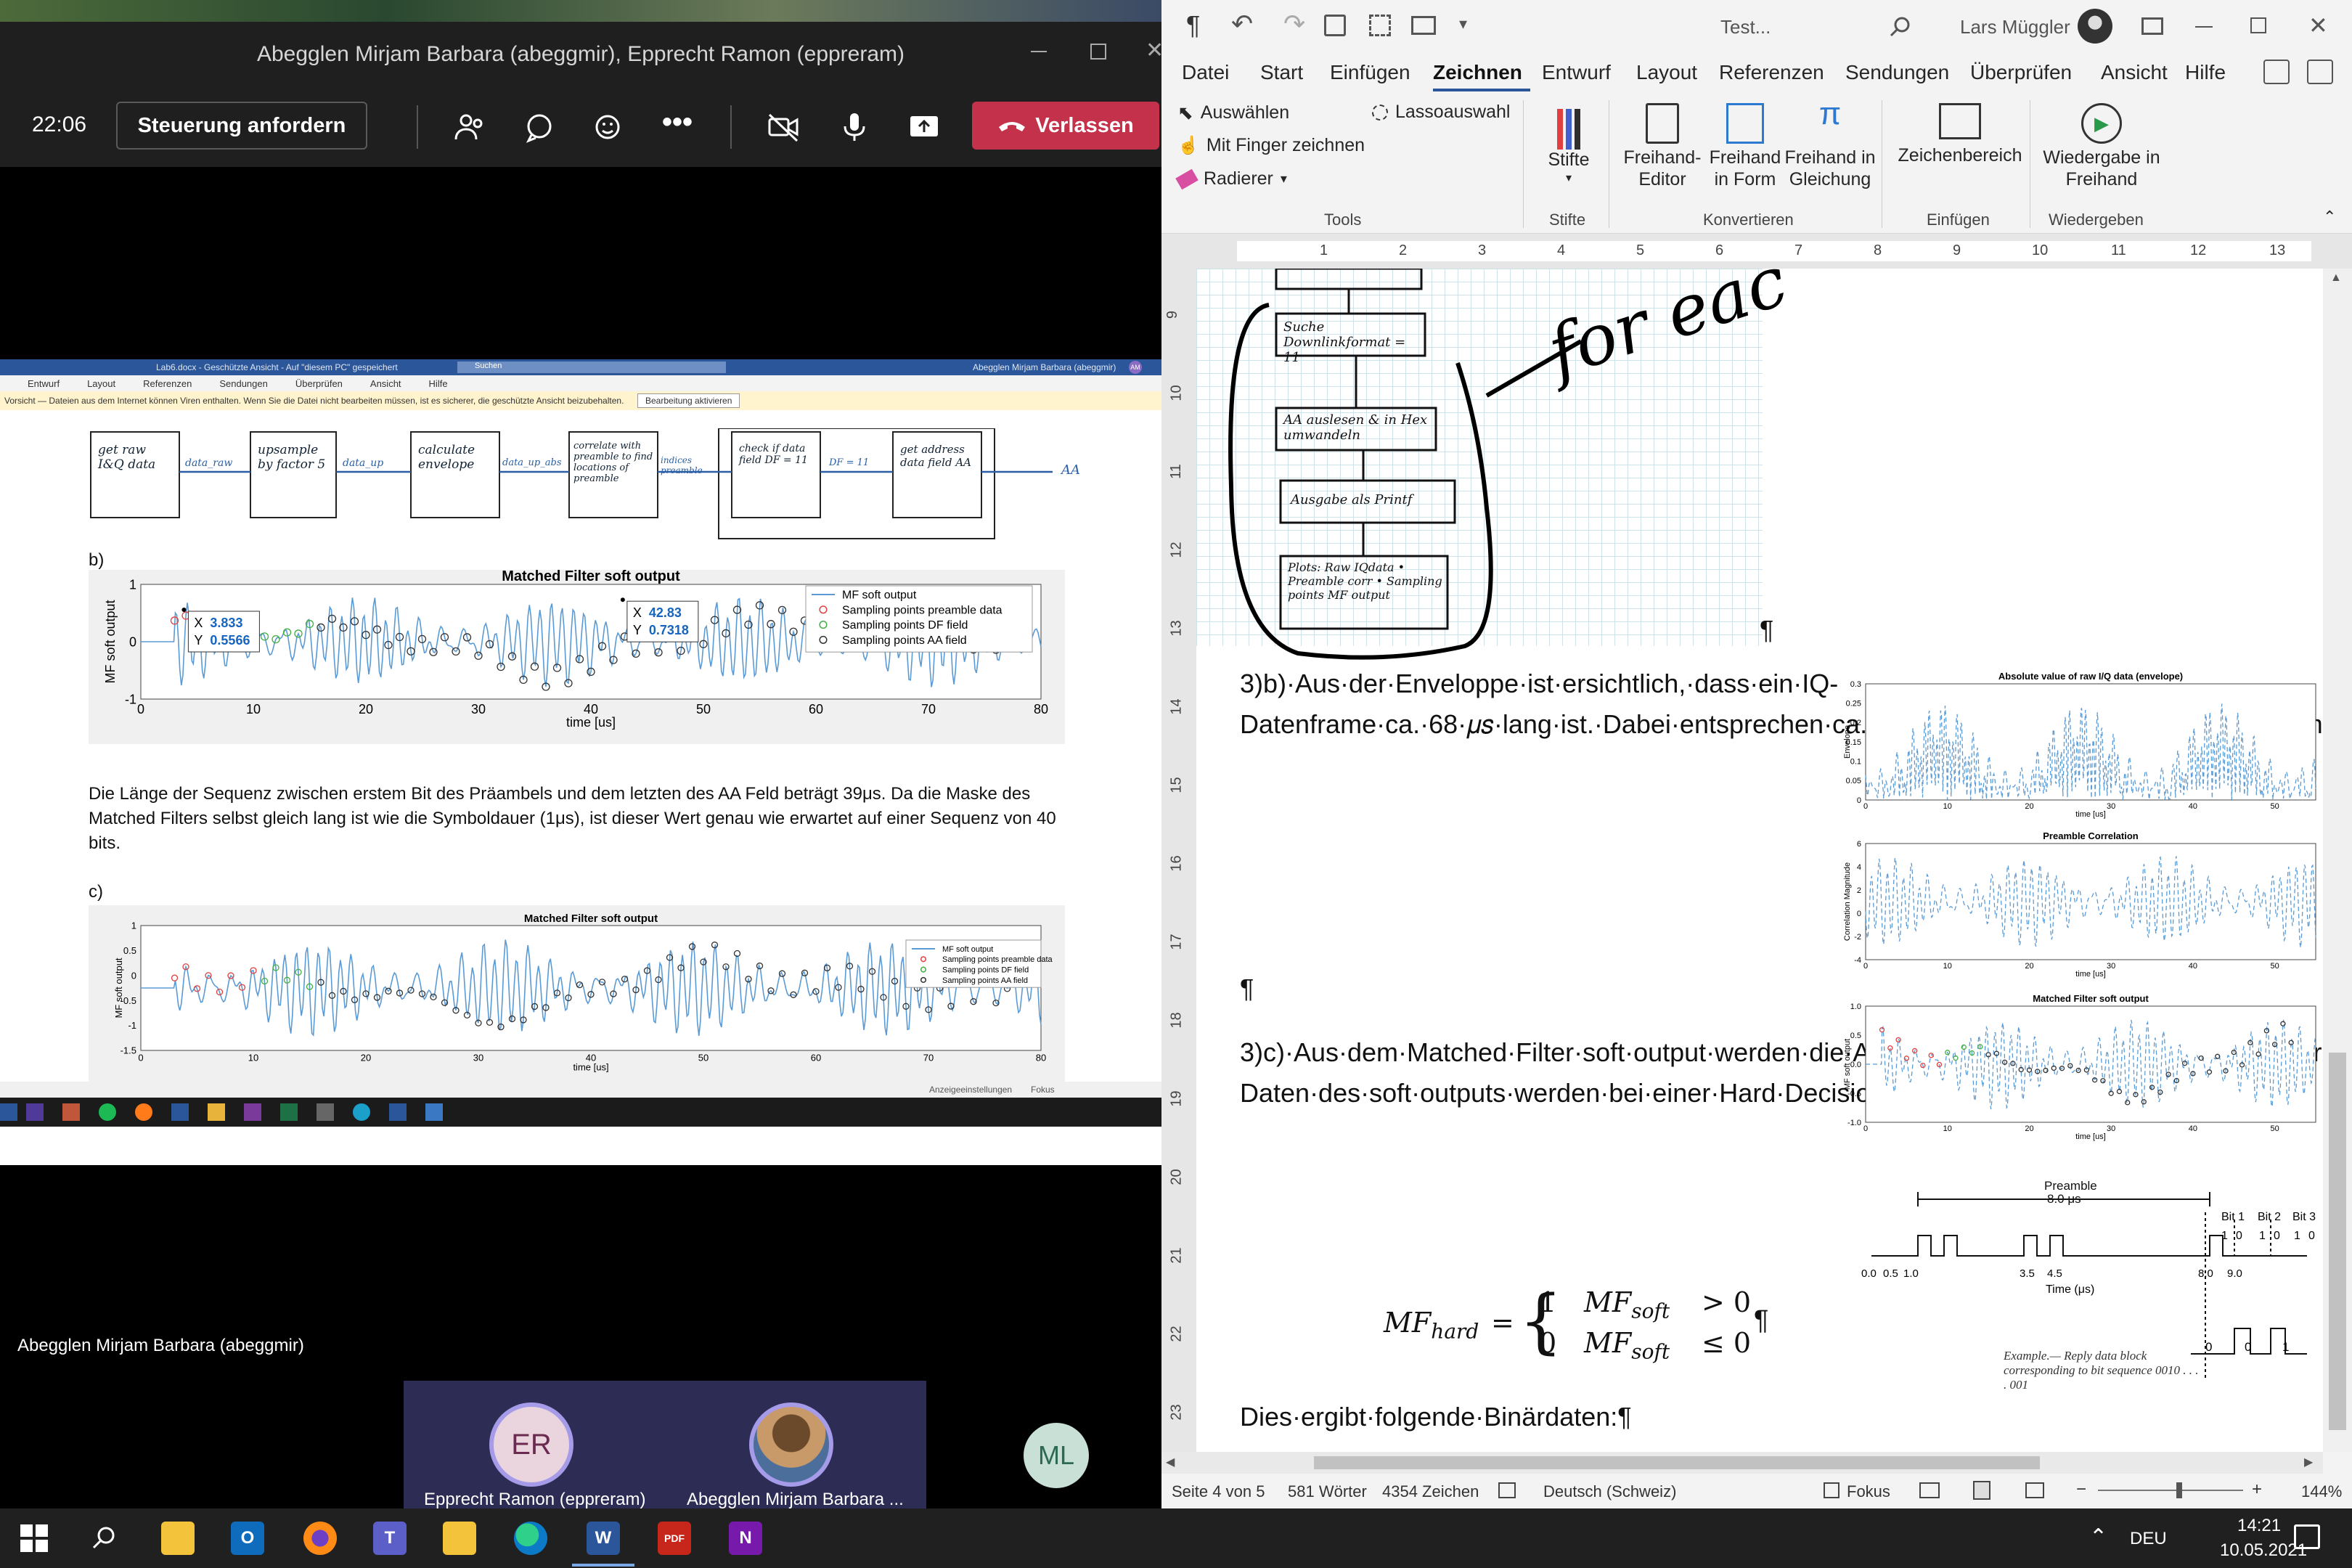  Describe the element at coordinates (2081, 1490) in the screenshot. I see `zoom-out-icon: −` at that location.